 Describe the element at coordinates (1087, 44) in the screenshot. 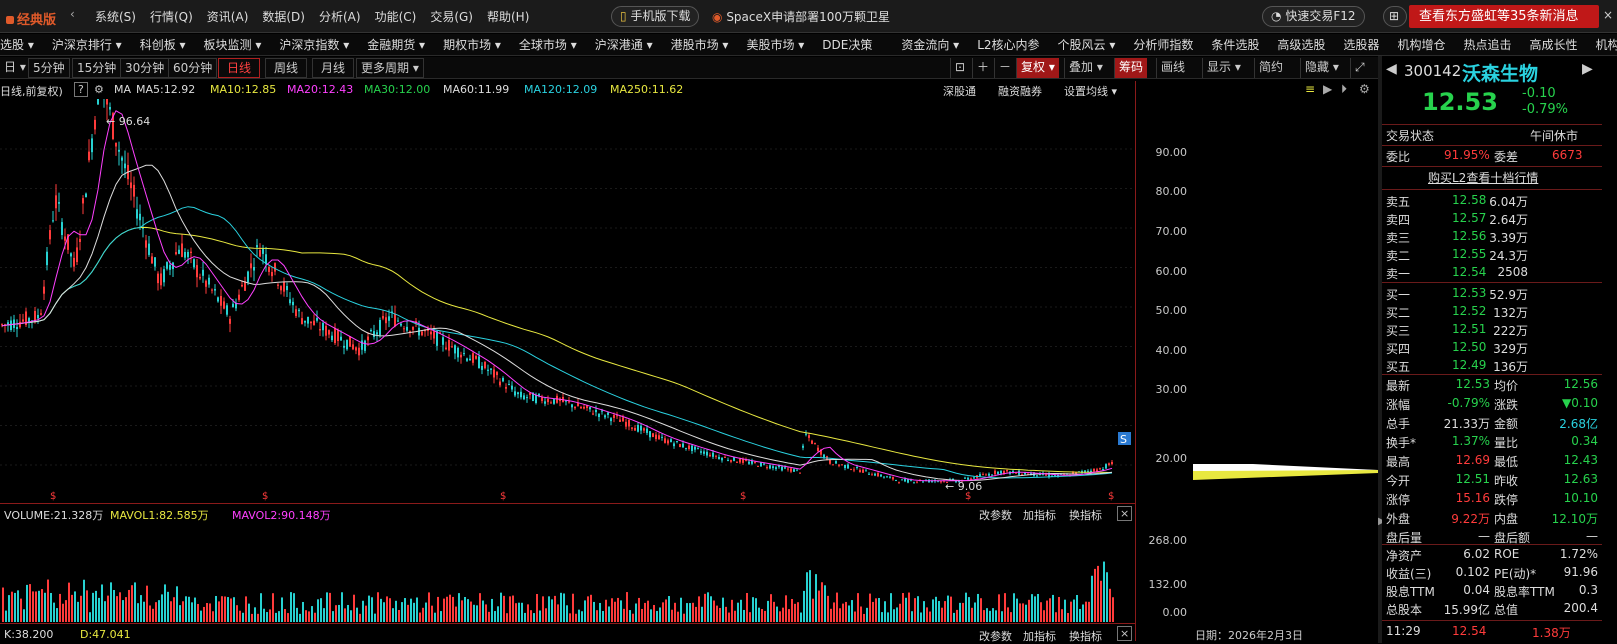

I see `nav-item: 个股风云 ▾` at that location.